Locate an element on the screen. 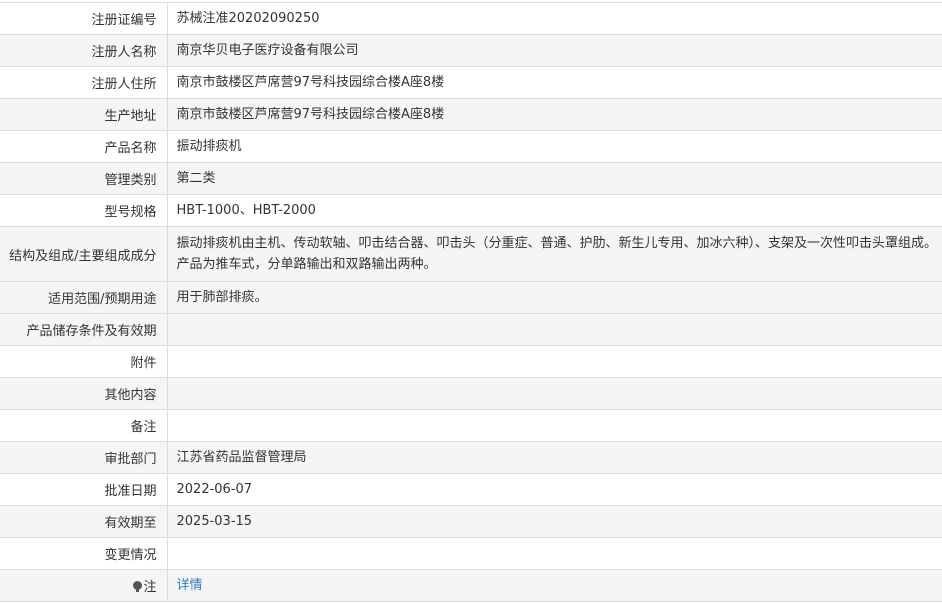 This screenshot has width=942, height=604. field-label: 其他内容 is located at coordinates (84, 393).